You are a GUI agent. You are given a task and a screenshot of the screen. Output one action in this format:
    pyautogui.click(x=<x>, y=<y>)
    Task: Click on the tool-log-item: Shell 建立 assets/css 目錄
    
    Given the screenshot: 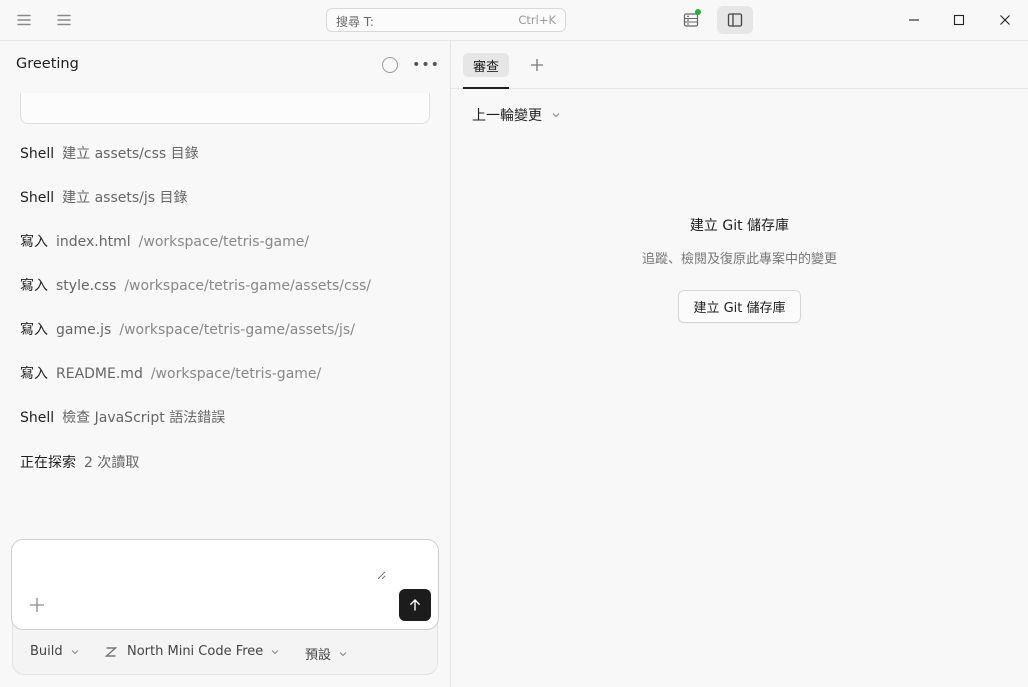 What is the action you would take?
    pyautogui.click(x=109, y=153)
    